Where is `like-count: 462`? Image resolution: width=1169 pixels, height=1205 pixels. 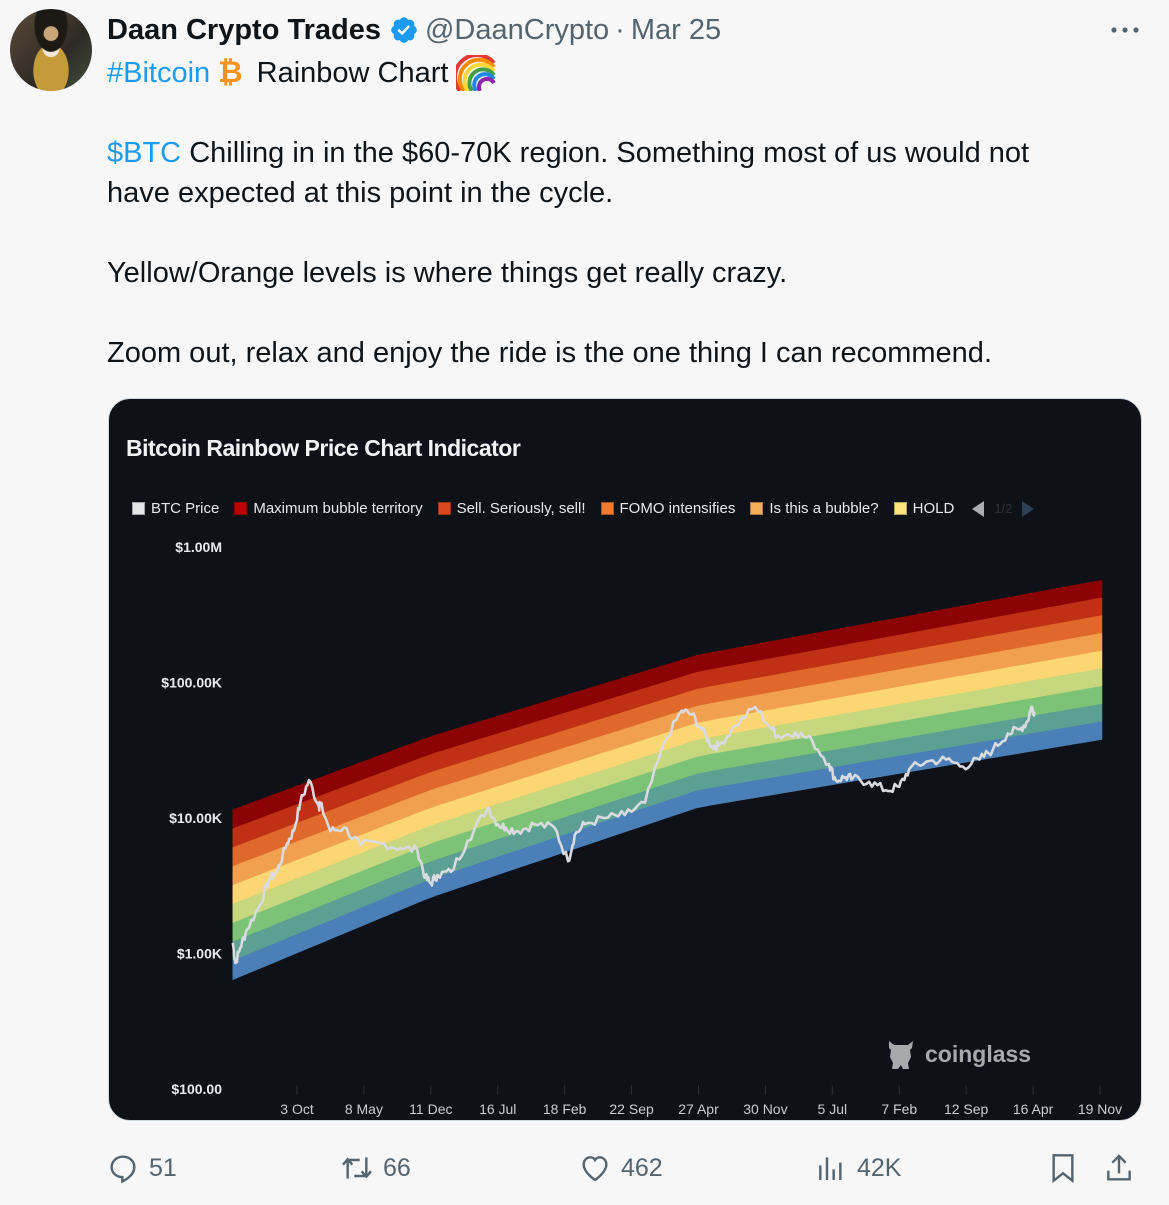
like-count: 462 is located at coordinates (642, 1167).